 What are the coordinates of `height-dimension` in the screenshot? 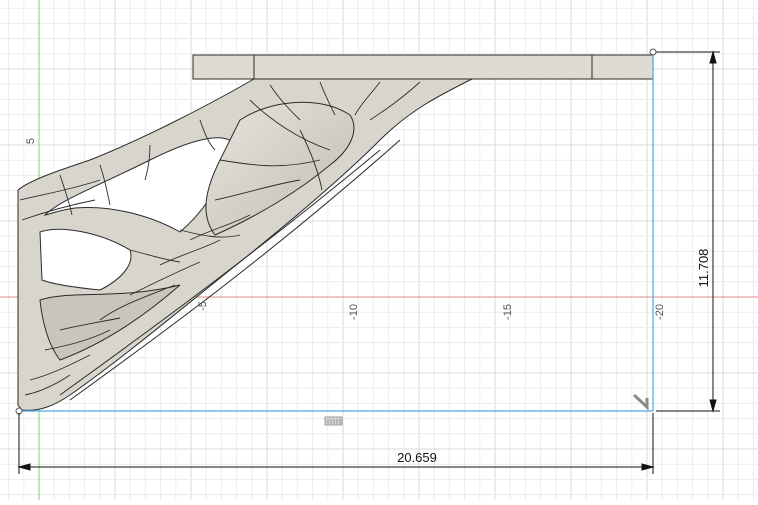 It's located at (688, 231).